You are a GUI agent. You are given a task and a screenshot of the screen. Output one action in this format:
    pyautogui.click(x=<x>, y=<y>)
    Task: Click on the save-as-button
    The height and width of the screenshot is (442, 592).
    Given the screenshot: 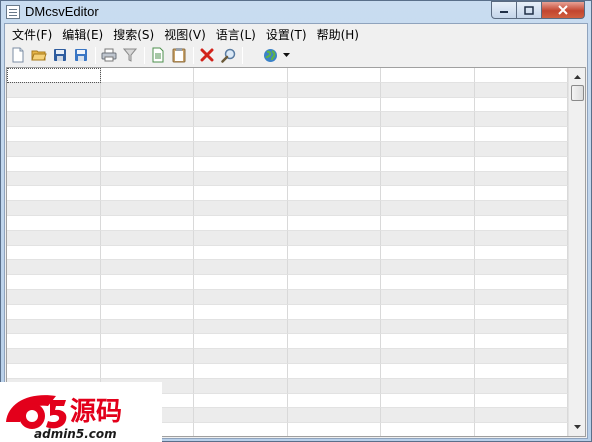 What is the action you would take?
    pyautogui.click(x=81, y=55)
    